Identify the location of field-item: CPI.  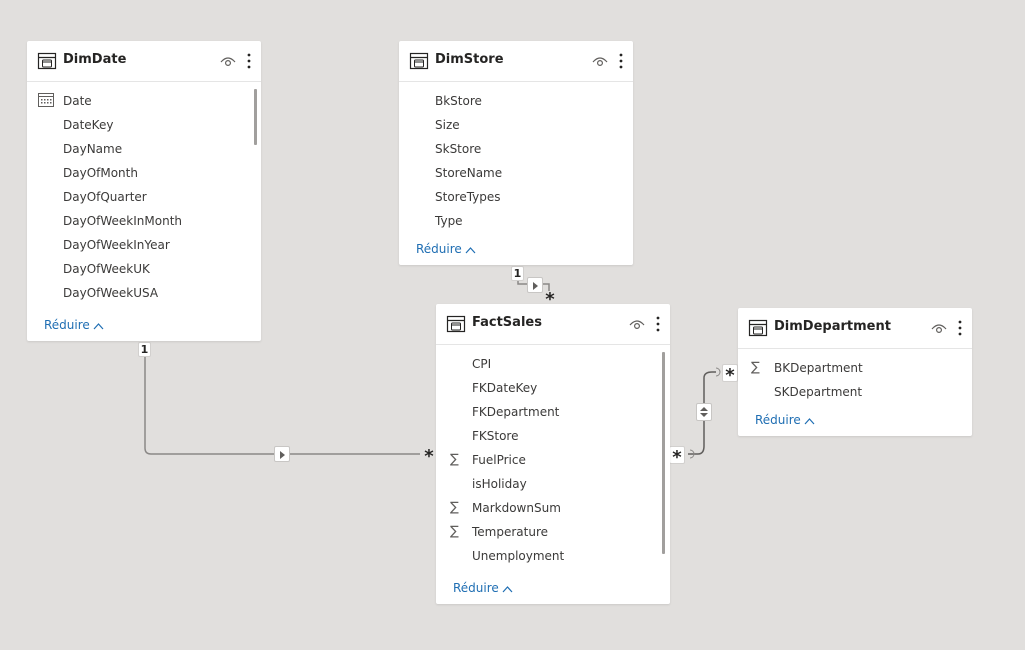
(481, 364).